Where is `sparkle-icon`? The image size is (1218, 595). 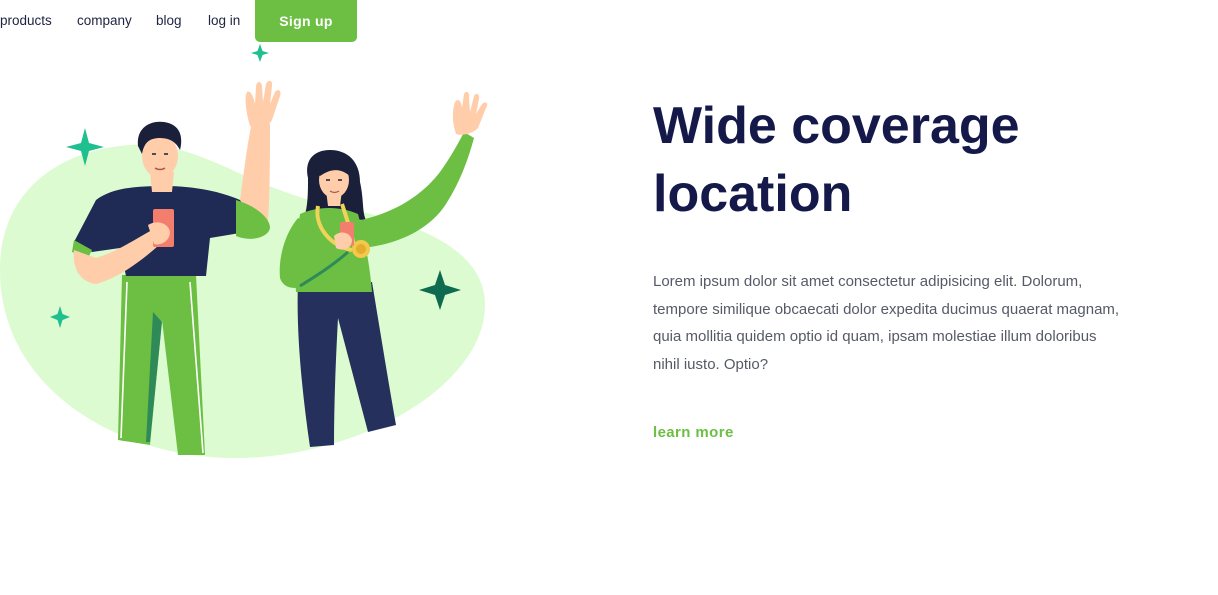
sparkle-icon is located at coordinates (260, 53).